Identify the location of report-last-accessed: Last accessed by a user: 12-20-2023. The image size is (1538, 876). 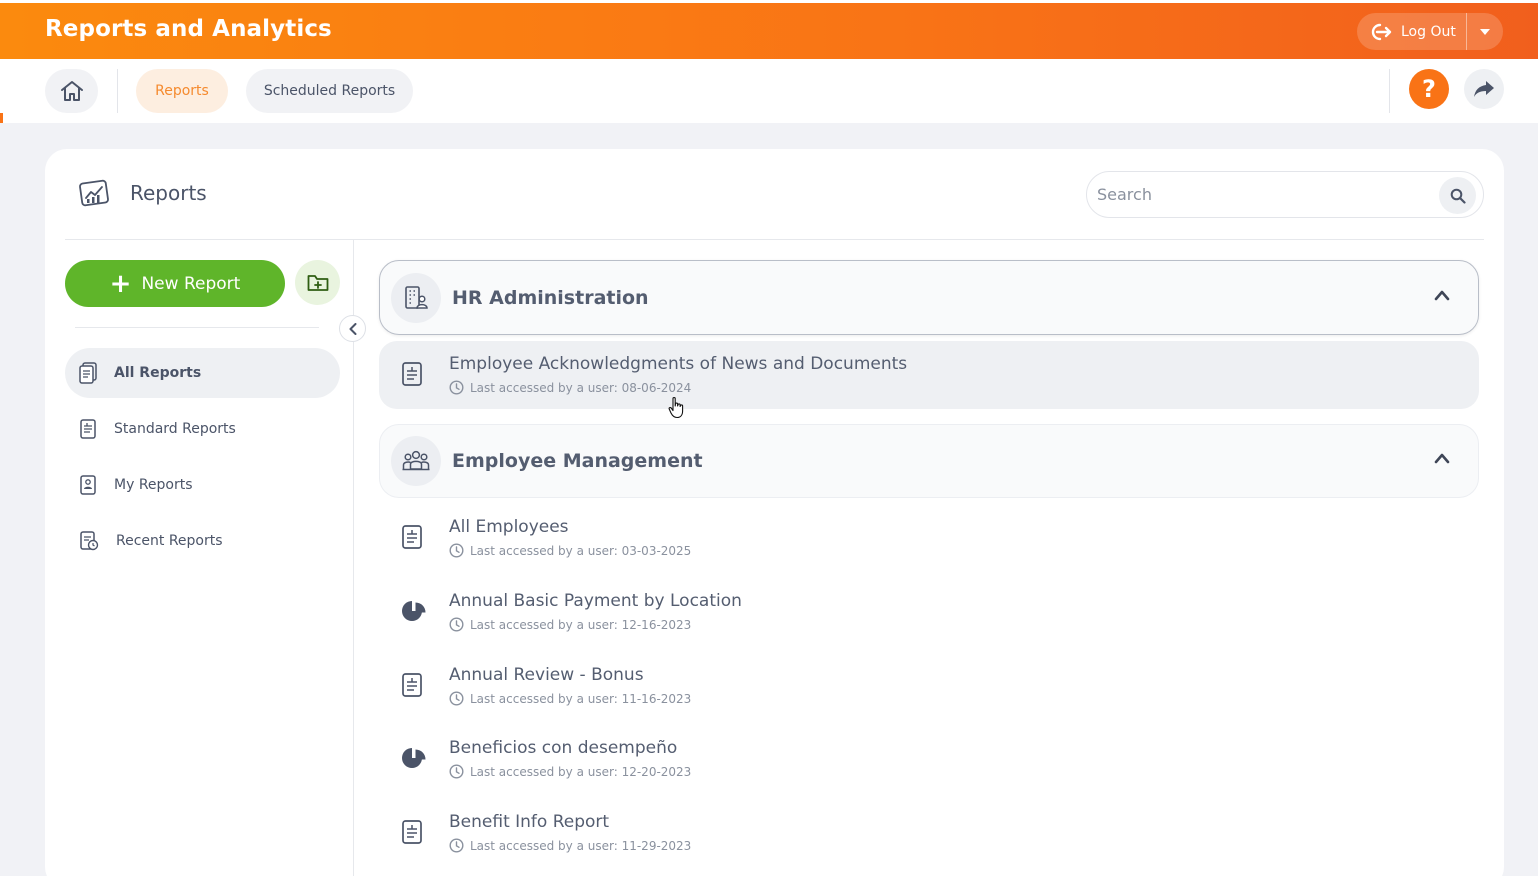
(570, 771).